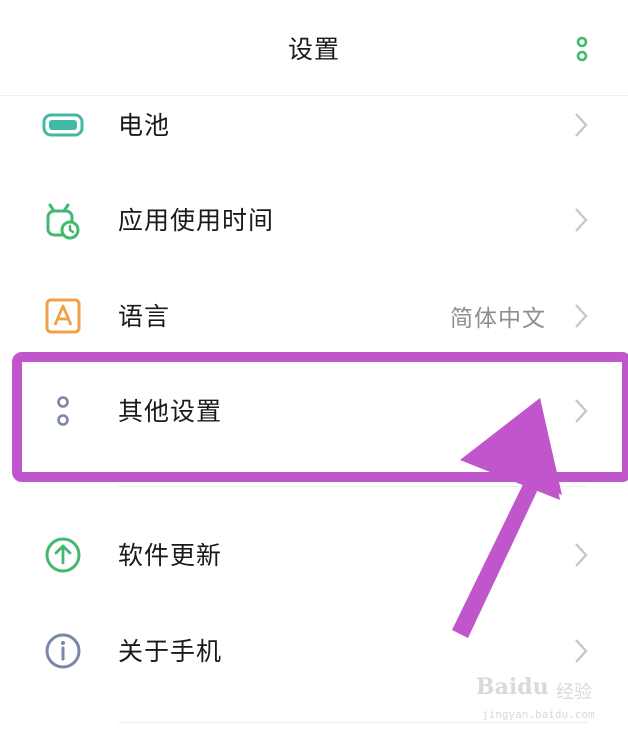  What do you see at coordinates (512, 687) in the screenshot?
I see `watermark-brand: Baidu` at bounding box center [512, 687].